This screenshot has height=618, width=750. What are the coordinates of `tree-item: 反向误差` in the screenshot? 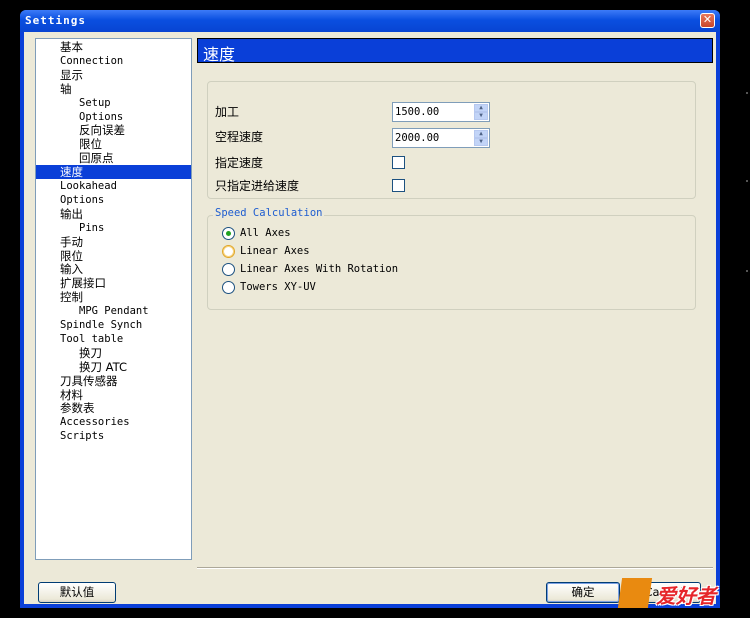 It's located at (113, 130).